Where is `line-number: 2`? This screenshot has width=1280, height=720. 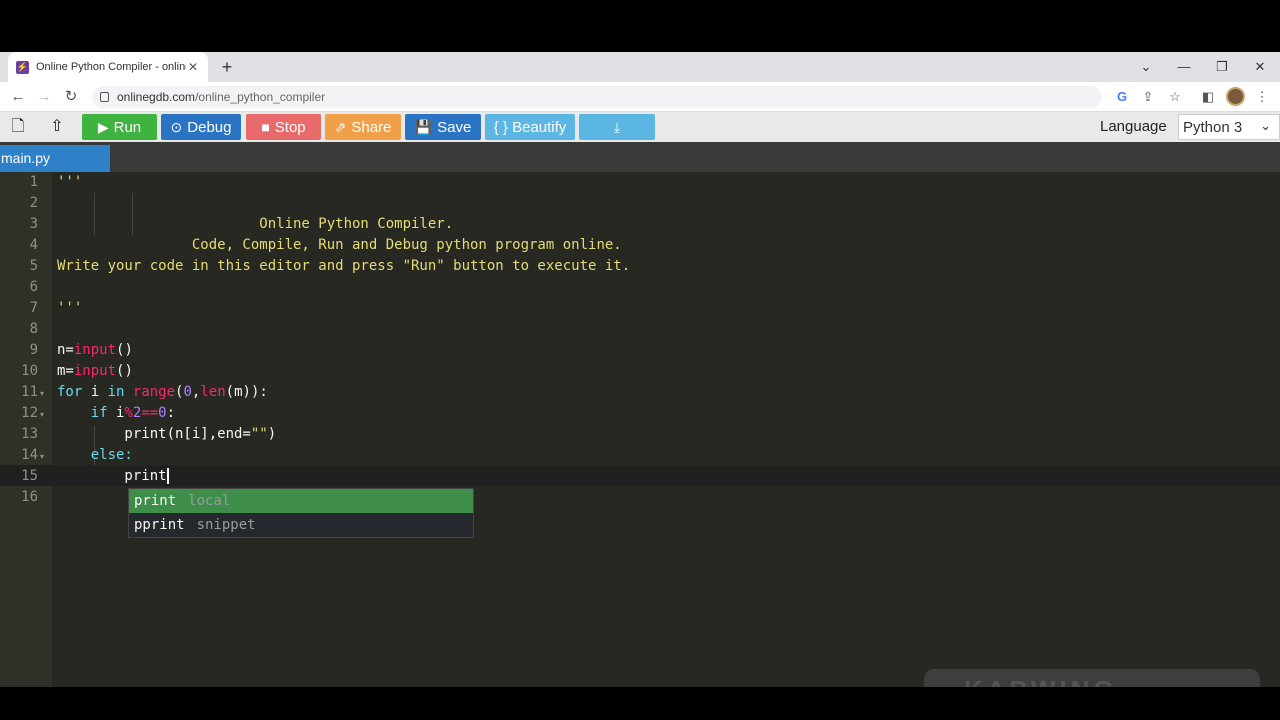 line-number: 2 is located at coordinates (33, 203).